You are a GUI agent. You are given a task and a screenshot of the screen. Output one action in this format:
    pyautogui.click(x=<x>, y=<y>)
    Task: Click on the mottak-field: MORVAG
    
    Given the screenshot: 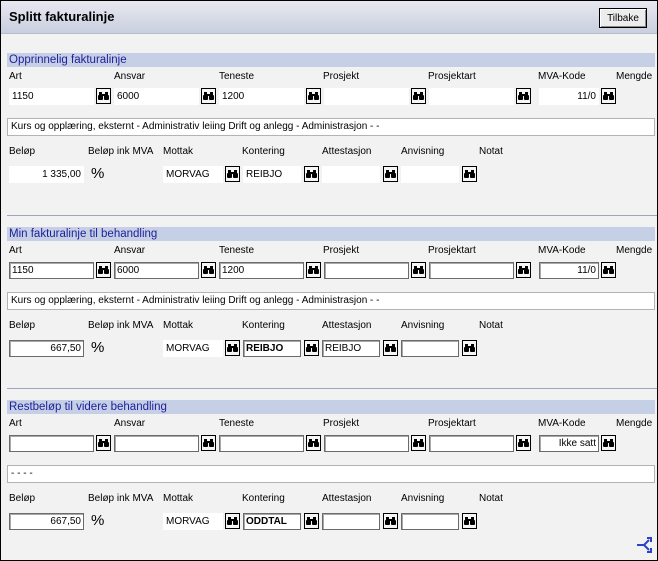 What is the action you would take?
    pyautogui.click(x=193, y=174)
    